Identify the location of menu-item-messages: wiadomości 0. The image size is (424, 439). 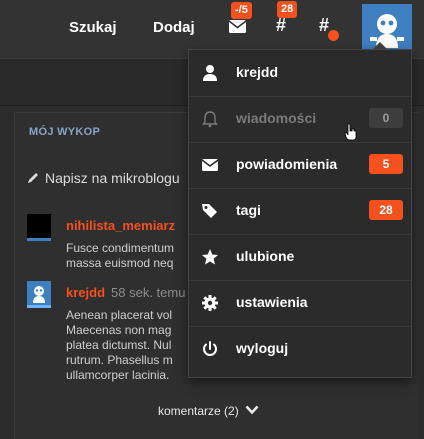
(300, 119).